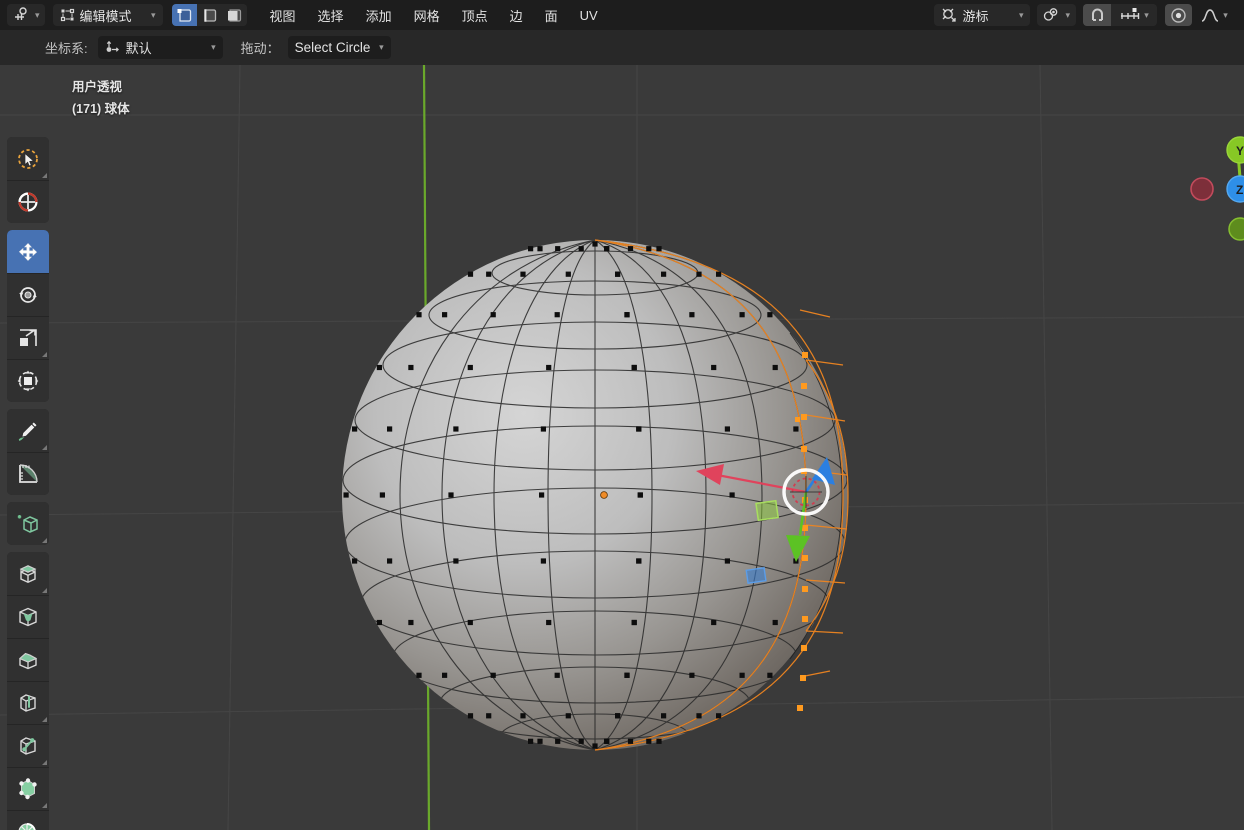  I want to click on tool-spin, so click(28, 820).